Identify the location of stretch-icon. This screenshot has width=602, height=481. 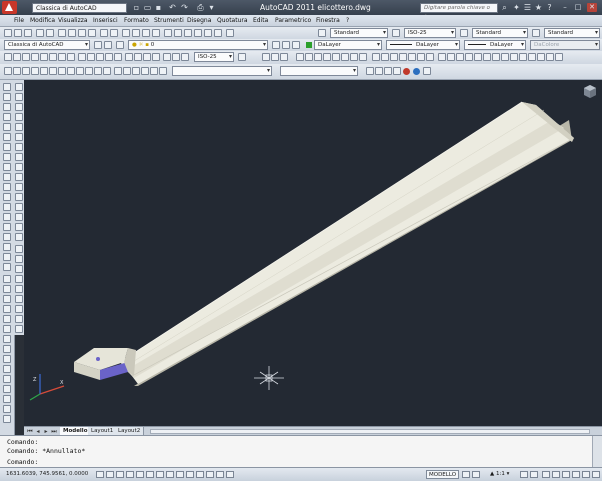
(7, 369).